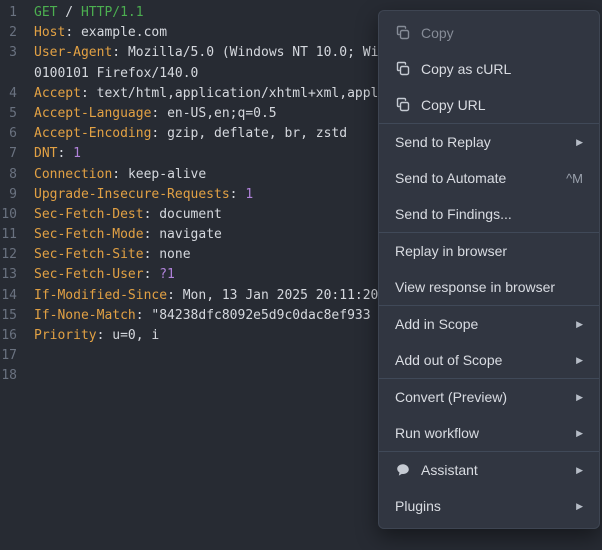 The image size is (602, 550). Describe the element at coordinates (489, 433) in the screenshot. I see `menu-item-run-workflow: Run workflow ▶` at that location.